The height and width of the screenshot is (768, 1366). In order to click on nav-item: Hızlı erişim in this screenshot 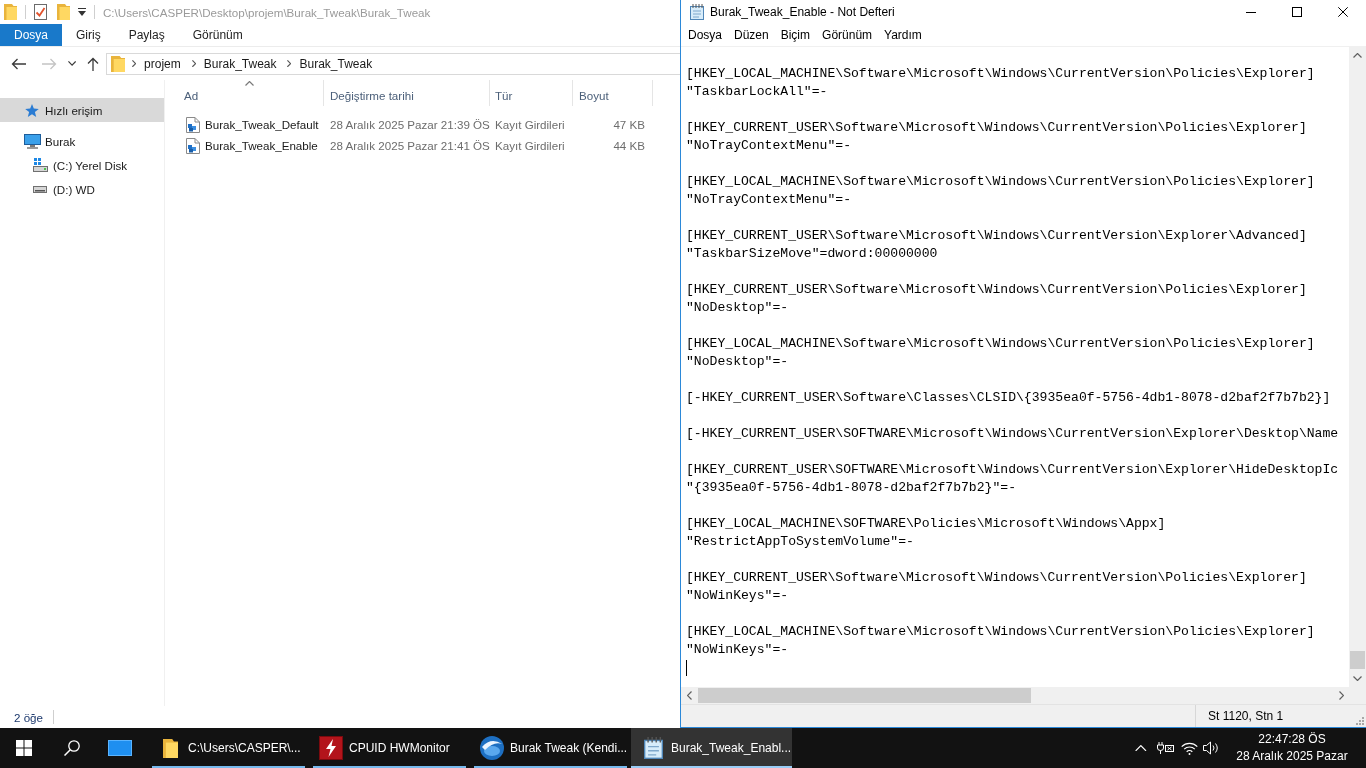, I will do `click(82, 110)`.